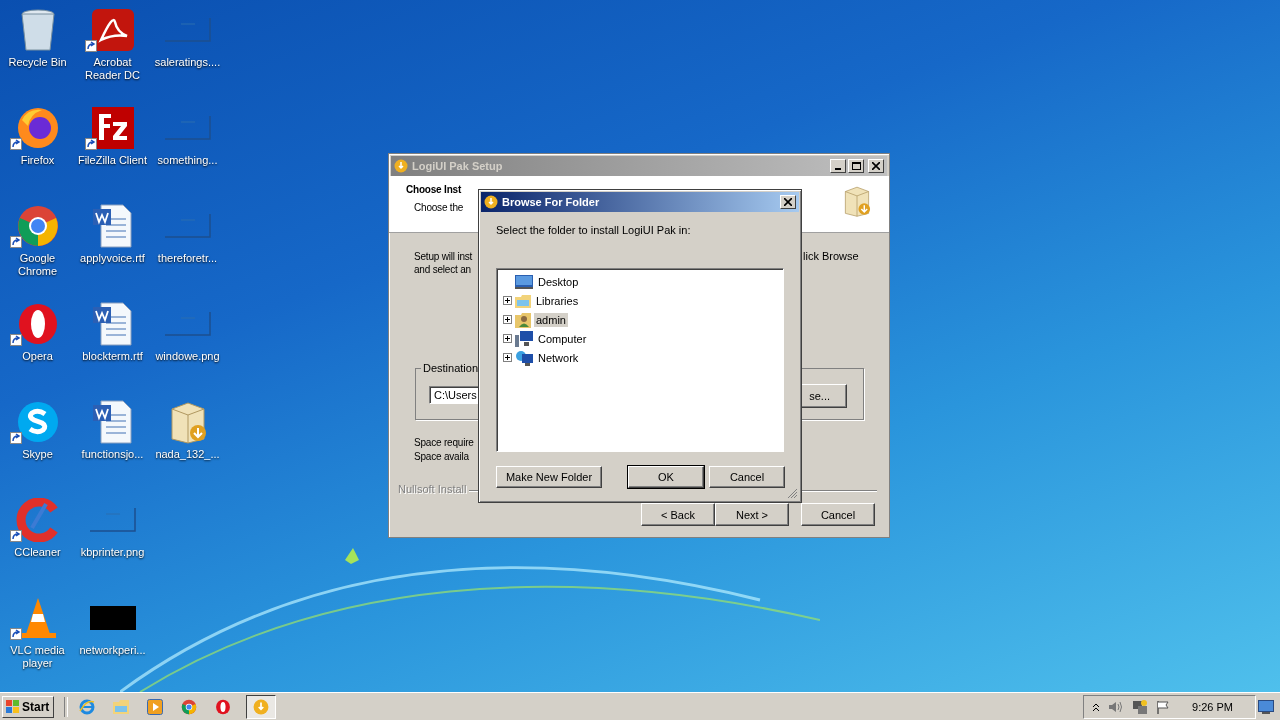 This screenshot has width=1280, height=720. Describe the element at coordinates (187, 356) in the screenshot. I see `desktop-icon-label: windowe.png` at that location.